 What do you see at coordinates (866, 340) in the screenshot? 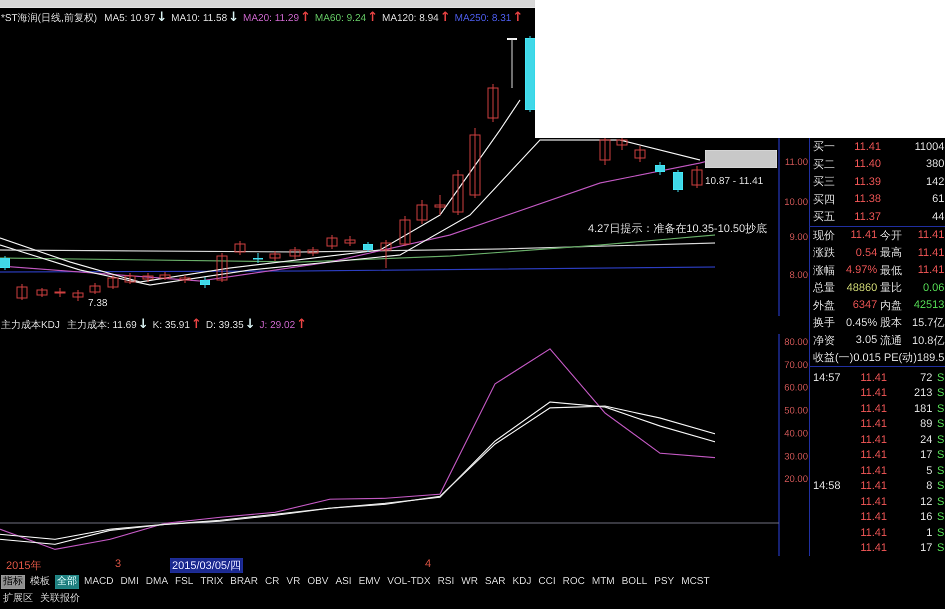
I see `quote-value: 3.05` at bounding box center [866, 340].